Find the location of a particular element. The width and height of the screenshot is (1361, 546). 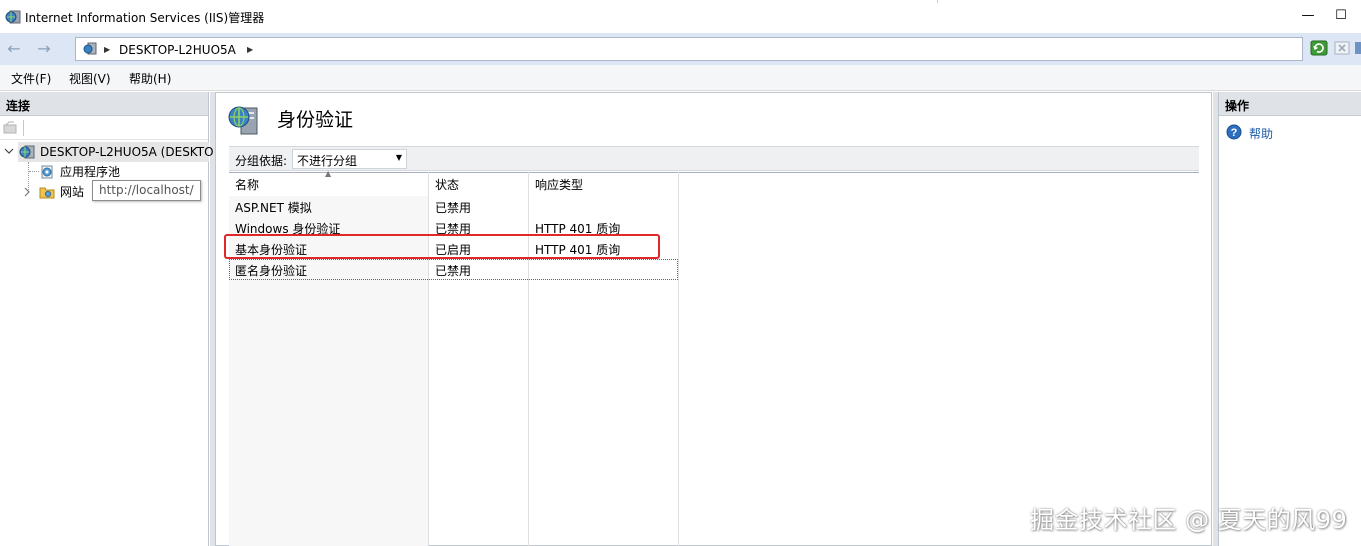

url-tooltip: http://localhost/ is located at coordinates (146, 190).